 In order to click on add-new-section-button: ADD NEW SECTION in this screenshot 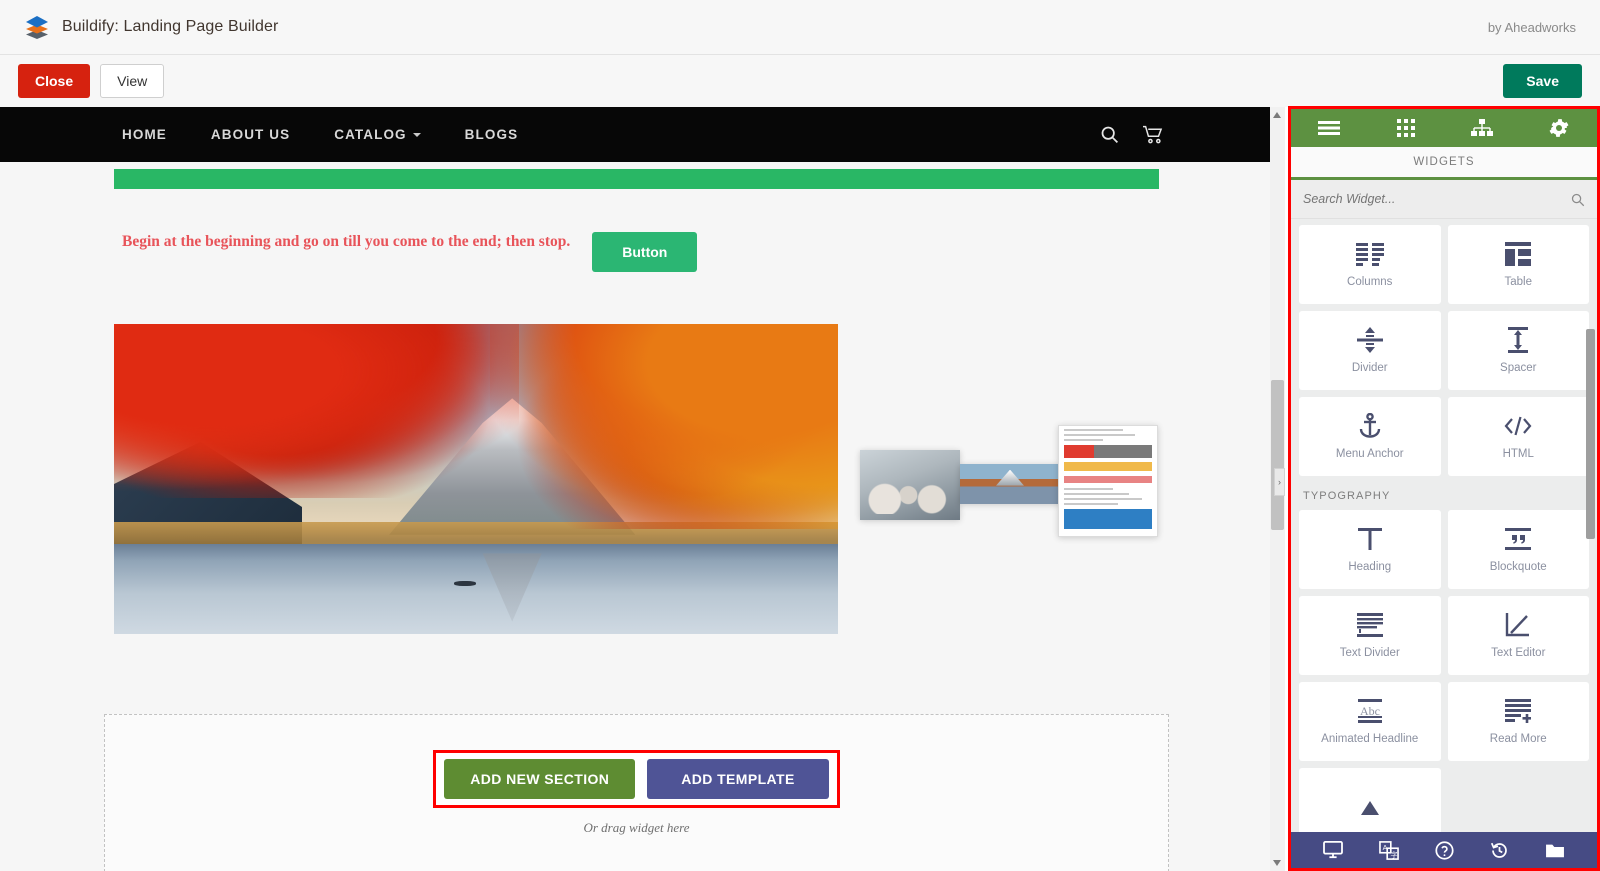, I will do `click(540, 779)`.